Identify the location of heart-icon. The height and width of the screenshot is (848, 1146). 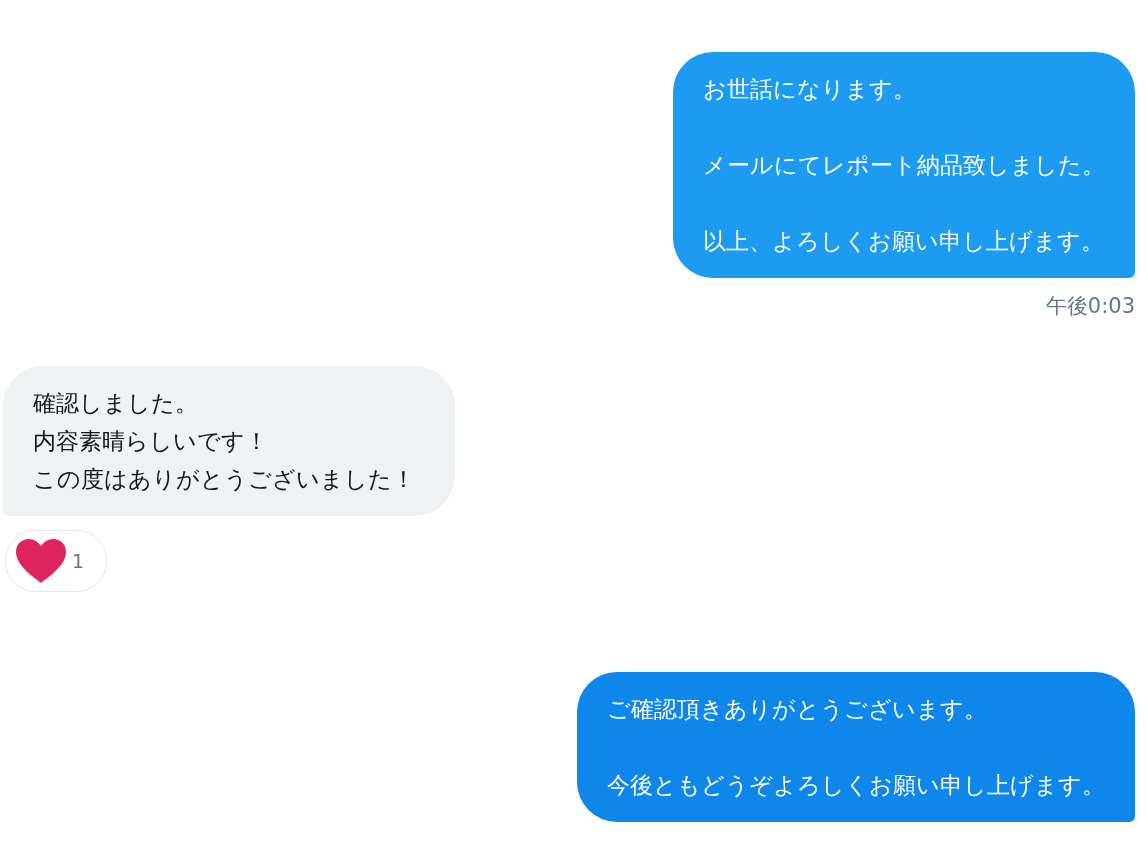
(41, 561).